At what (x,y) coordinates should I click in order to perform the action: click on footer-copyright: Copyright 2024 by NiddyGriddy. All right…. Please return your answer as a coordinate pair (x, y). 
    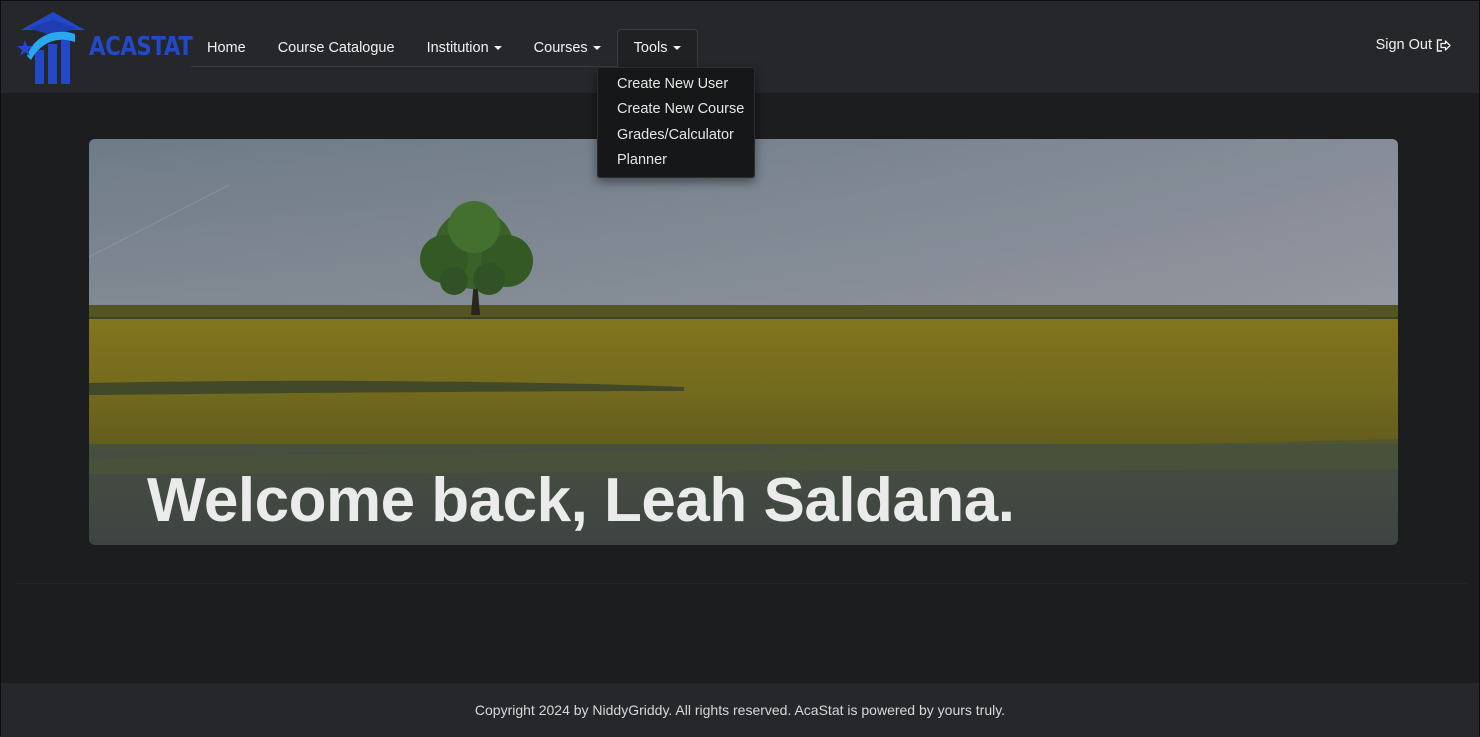
    Looking at the image, I should click on (740, 710).